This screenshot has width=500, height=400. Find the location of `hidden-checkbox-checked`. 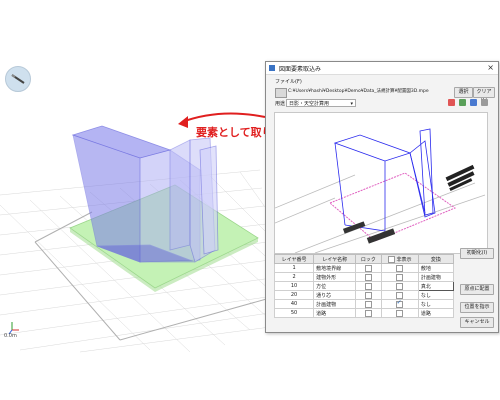

hidden-checkbox-checked is located at coordinates (400, 303).